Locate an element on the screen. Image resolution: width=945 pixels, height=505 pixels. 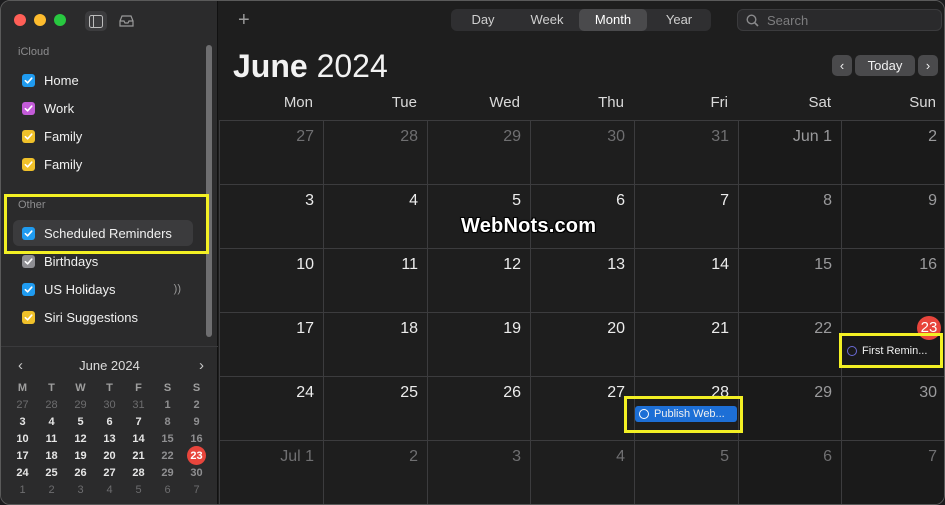
day-cell: 24 is located at coordinates (271, 408).